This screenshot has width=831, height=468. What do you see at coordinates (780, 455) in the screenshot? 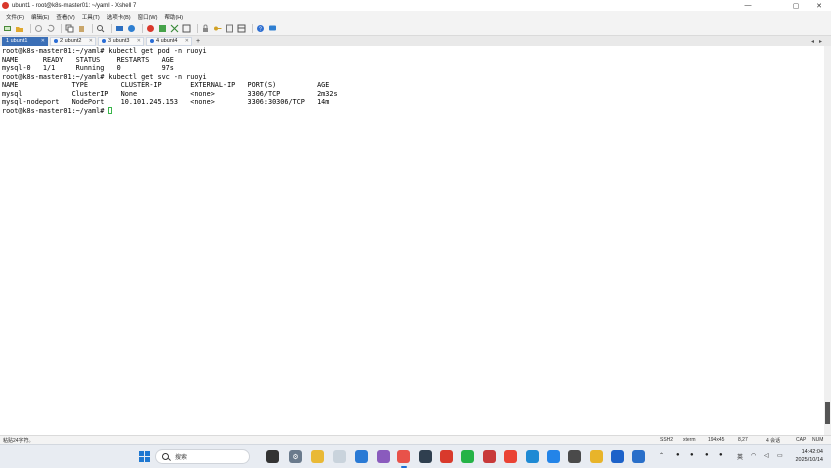
I see `battery-icon: ▭` at bounding box center [780, 455].